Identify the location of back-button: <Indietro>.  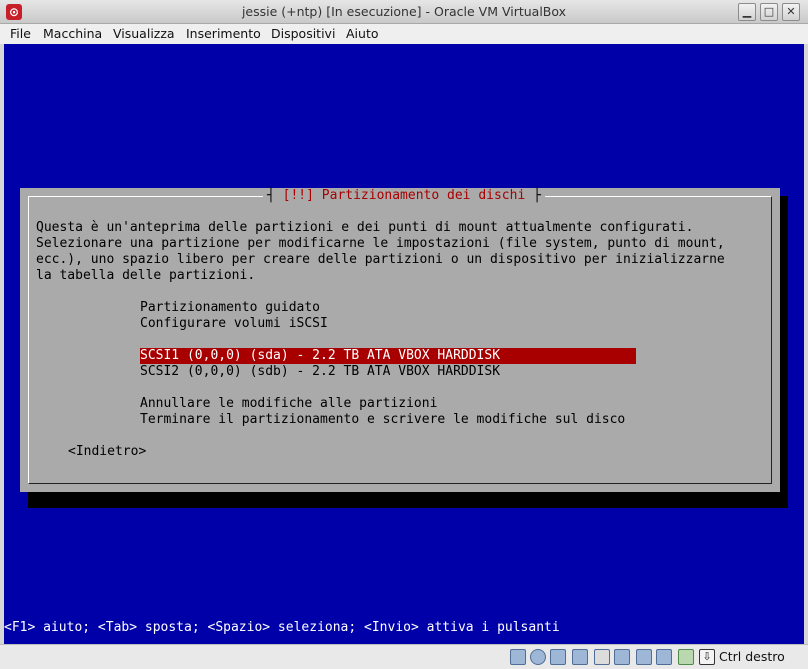
(107, 452).